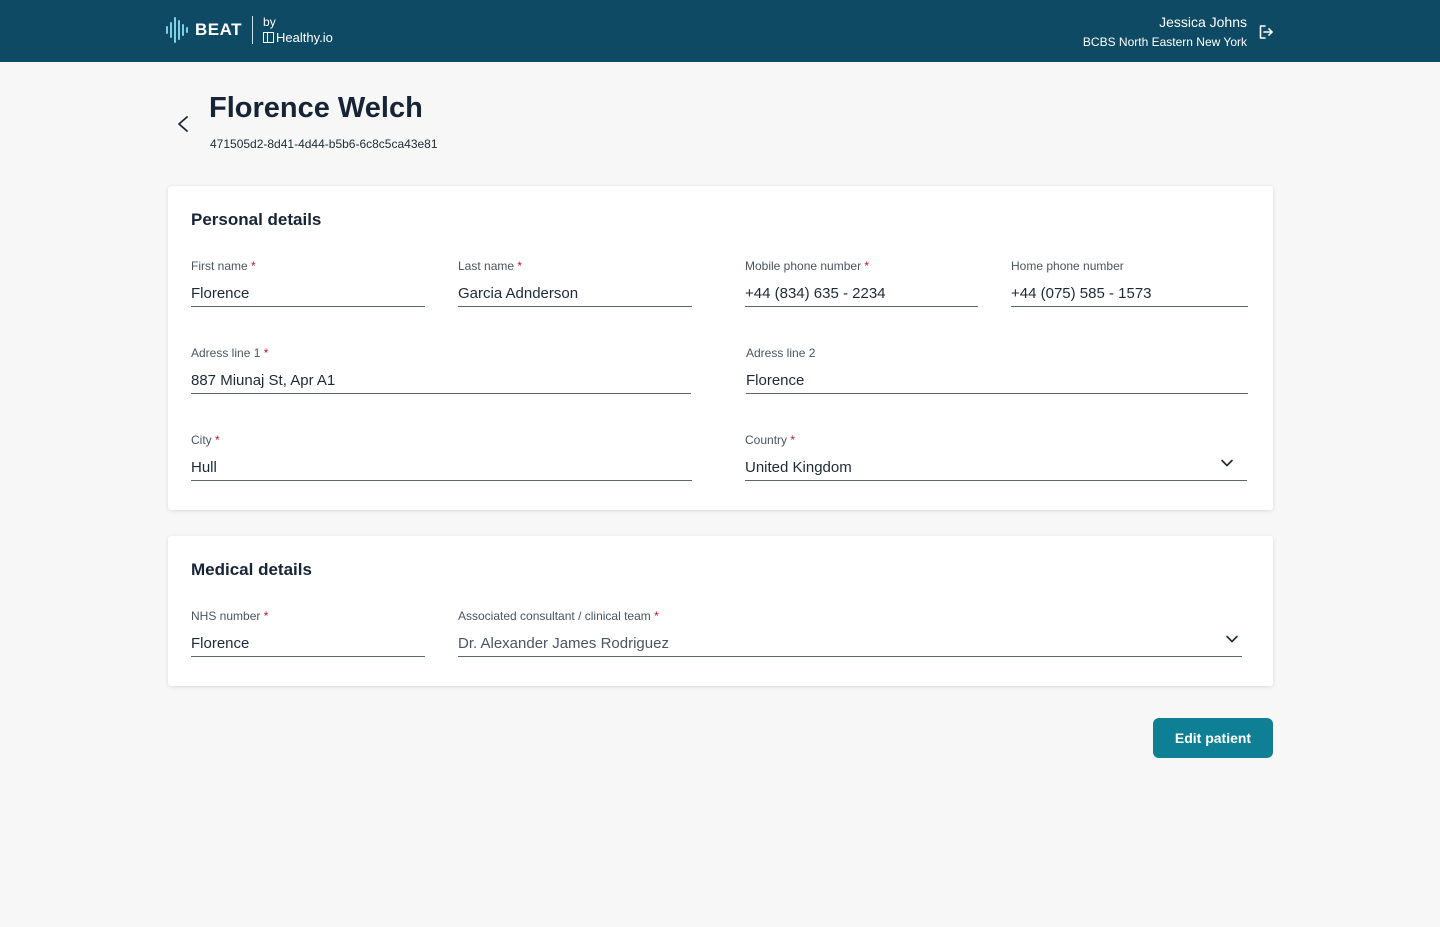  I want to click on back-arrow-icon, so click(183, 124).